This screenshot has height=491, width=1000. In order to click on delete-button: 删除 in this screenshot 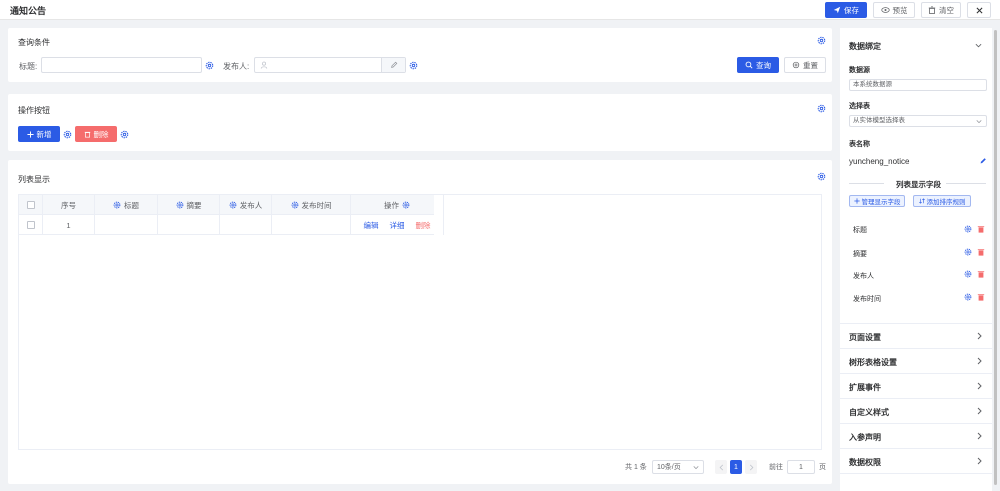, I will do `click(96, 134)`.